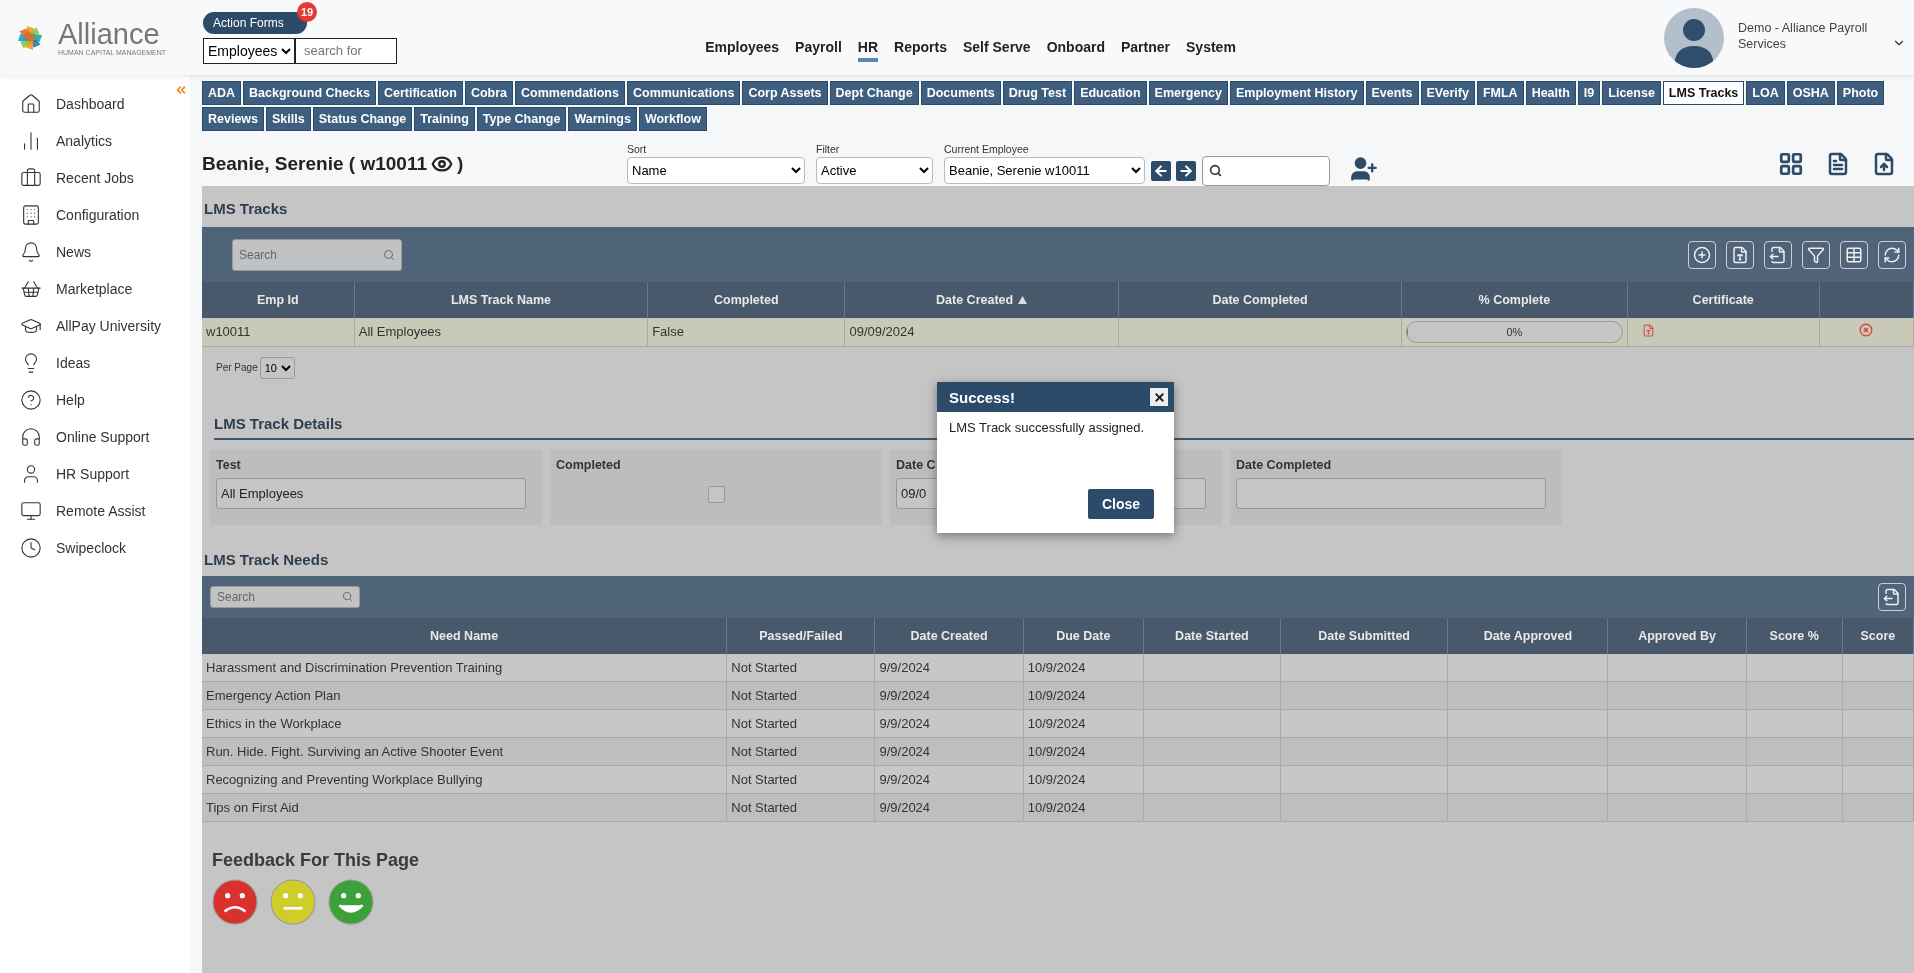 Image resolution: width=1914 pixels, height=973 pixels. I want to click on column-header: Emp Id, so click(278, 300).